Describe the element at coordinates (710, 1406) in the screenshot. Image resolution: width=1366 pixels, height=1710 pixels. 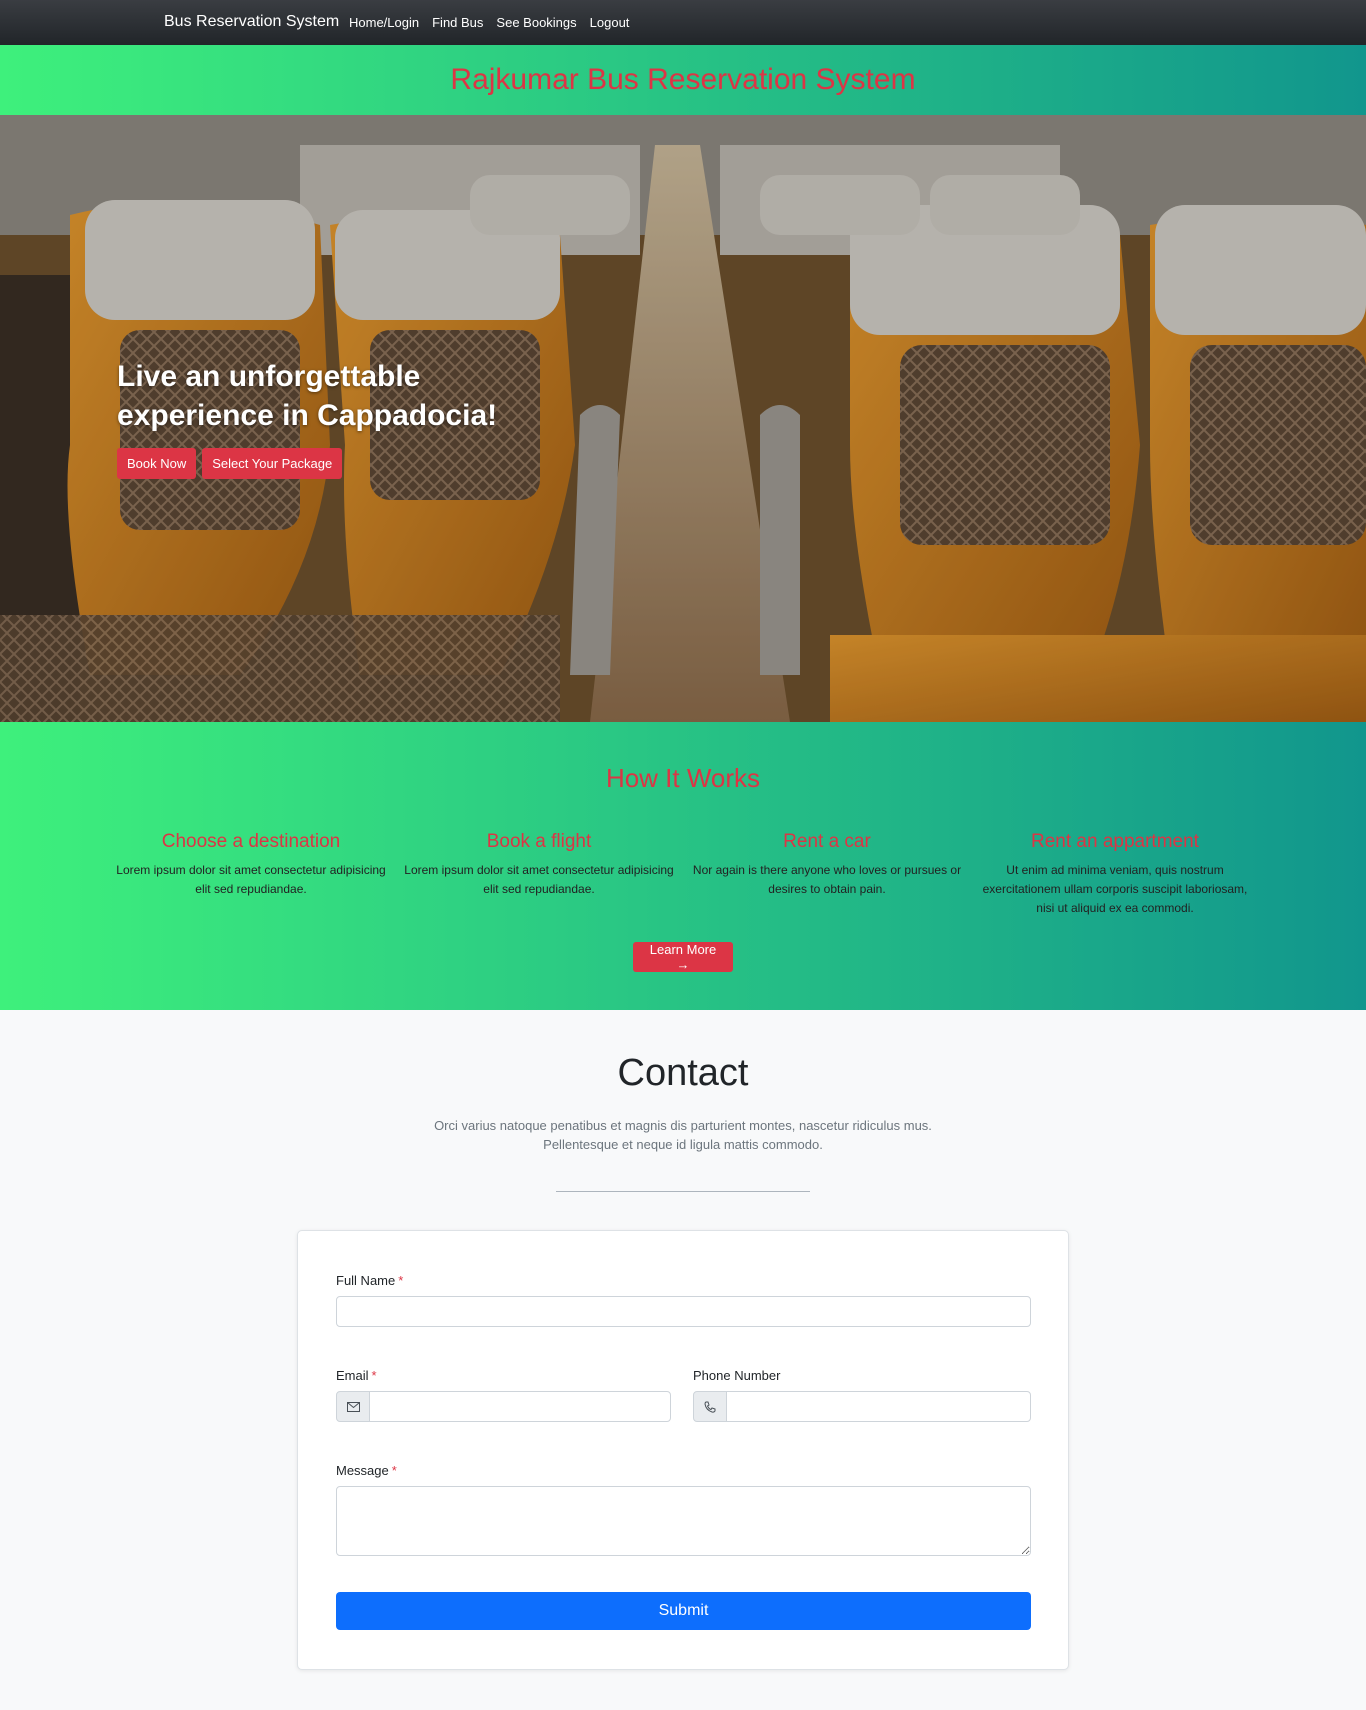
I see `phone-icon` at that location.